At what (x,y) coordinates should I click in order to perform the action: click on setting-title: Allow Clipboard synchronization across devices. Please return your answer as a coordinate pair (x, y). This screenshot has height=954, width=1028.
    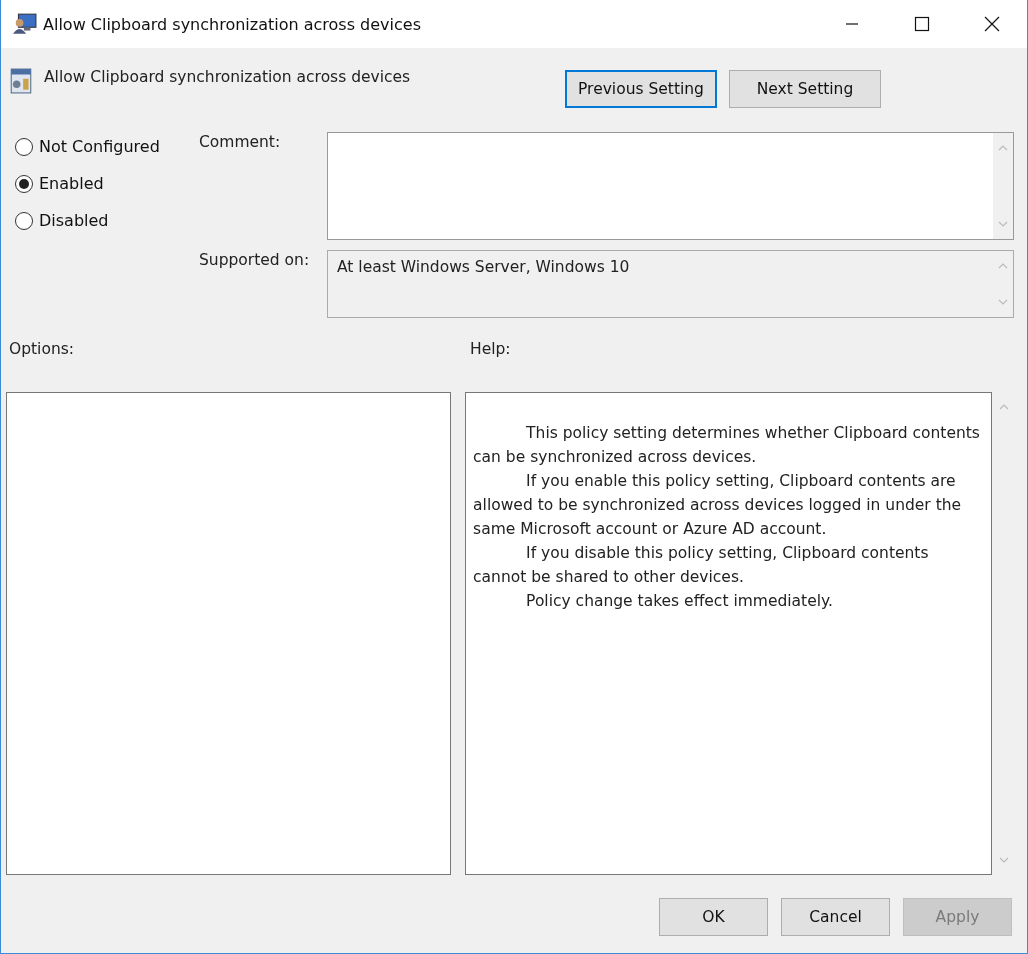
    Looking at the image, I should click on (227, 76).